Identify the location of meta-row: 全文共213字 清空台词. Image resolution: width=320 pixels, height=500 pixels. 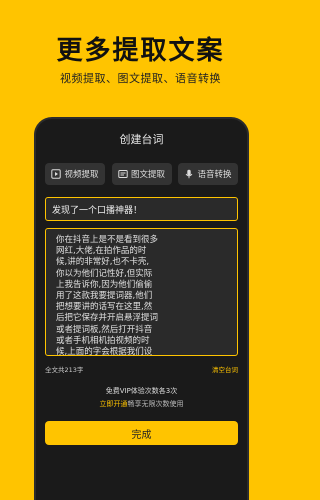
(141, 369).